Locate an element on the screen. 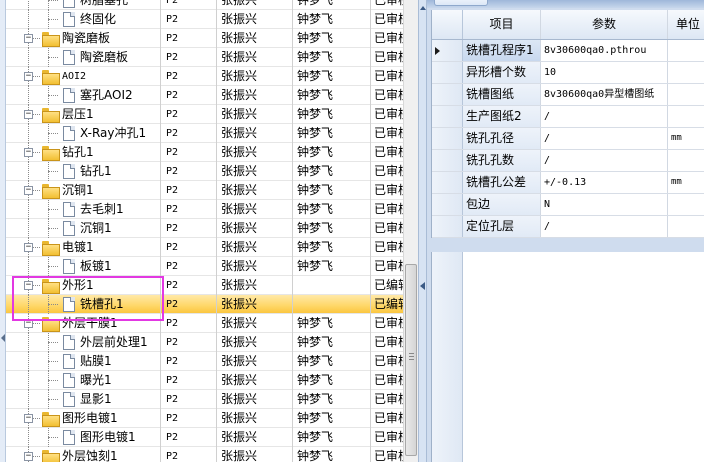 Image resolution: width=704 pixels, height=462 pixels. scrollbar-thumb is located at coordinates (411, 360).